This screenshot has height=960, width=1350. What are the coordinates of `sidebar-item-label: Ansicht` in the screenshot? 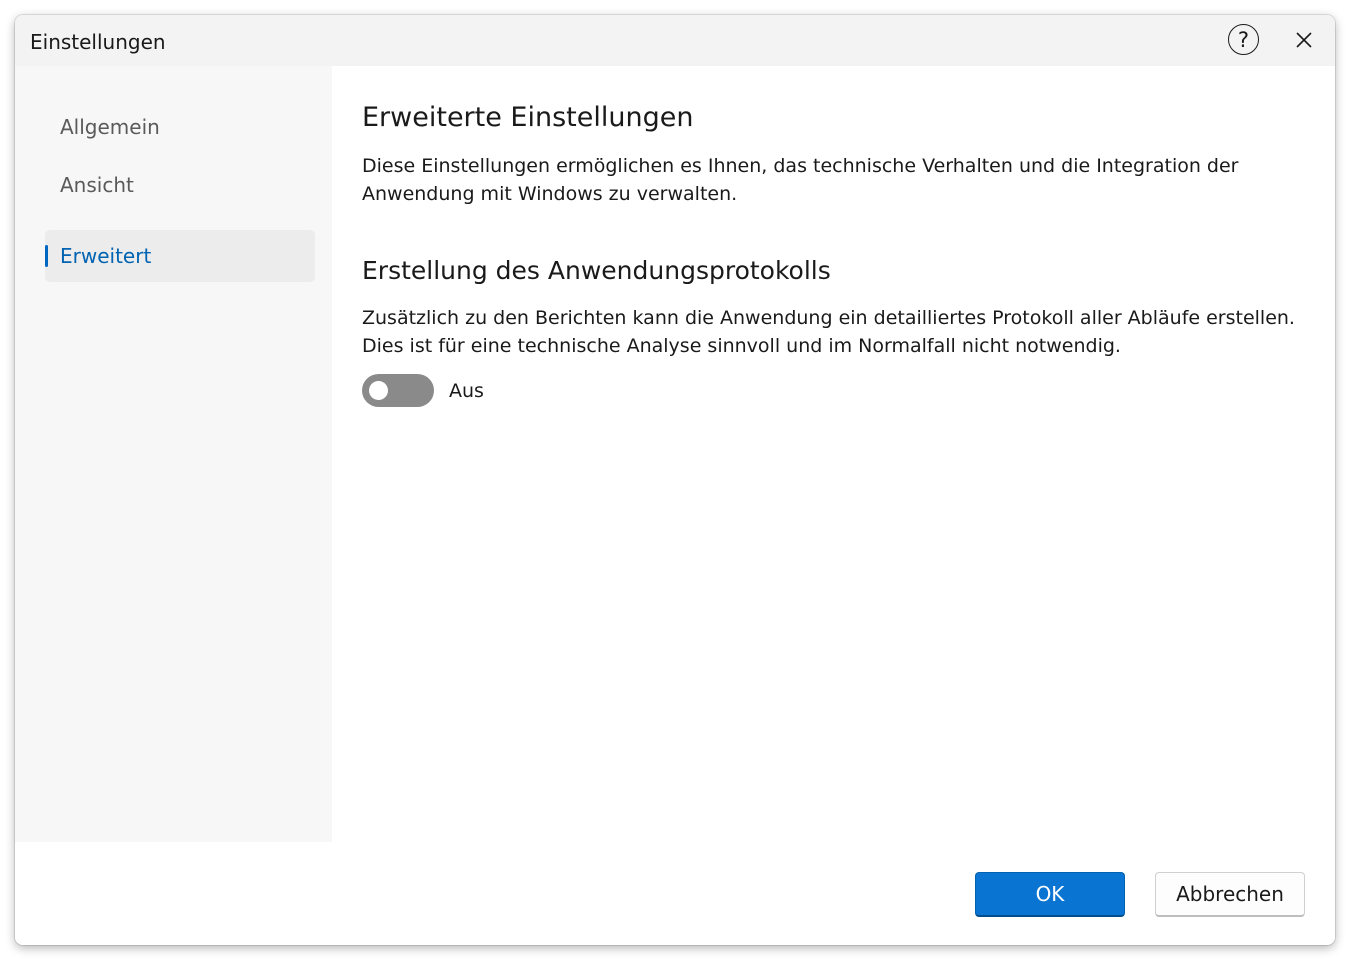 It's located at (97, 185).